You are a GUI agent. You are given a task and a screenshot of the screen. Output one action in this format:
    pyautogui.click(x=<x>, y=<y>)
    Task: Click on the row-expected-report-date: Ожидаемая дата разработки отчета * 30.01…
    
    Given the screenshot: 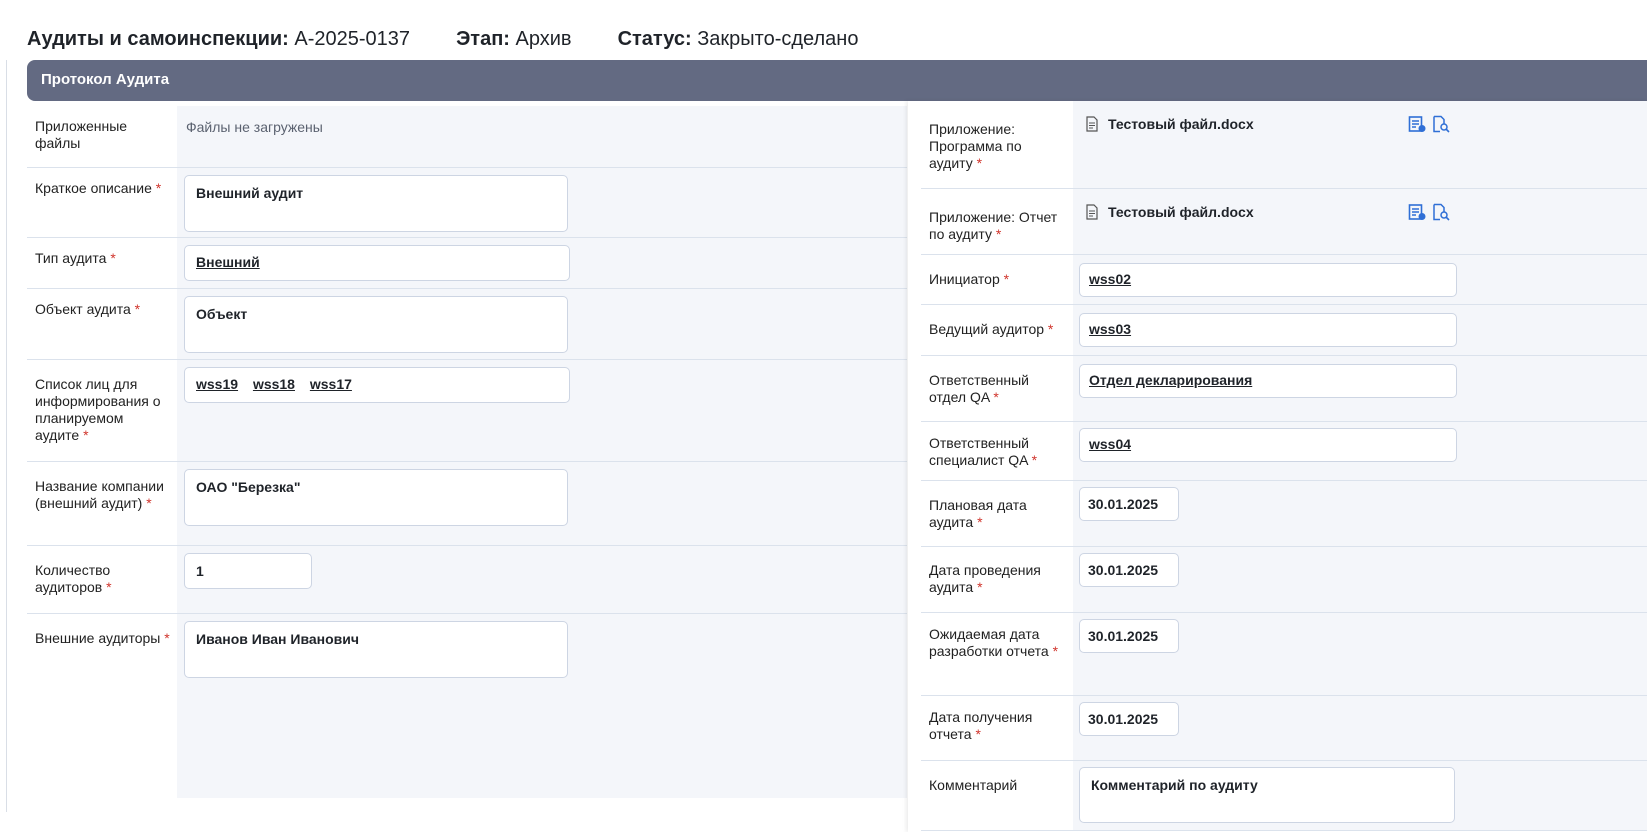 What is the action you would take?
    pyautogui.click(x=1284, y=654)
    